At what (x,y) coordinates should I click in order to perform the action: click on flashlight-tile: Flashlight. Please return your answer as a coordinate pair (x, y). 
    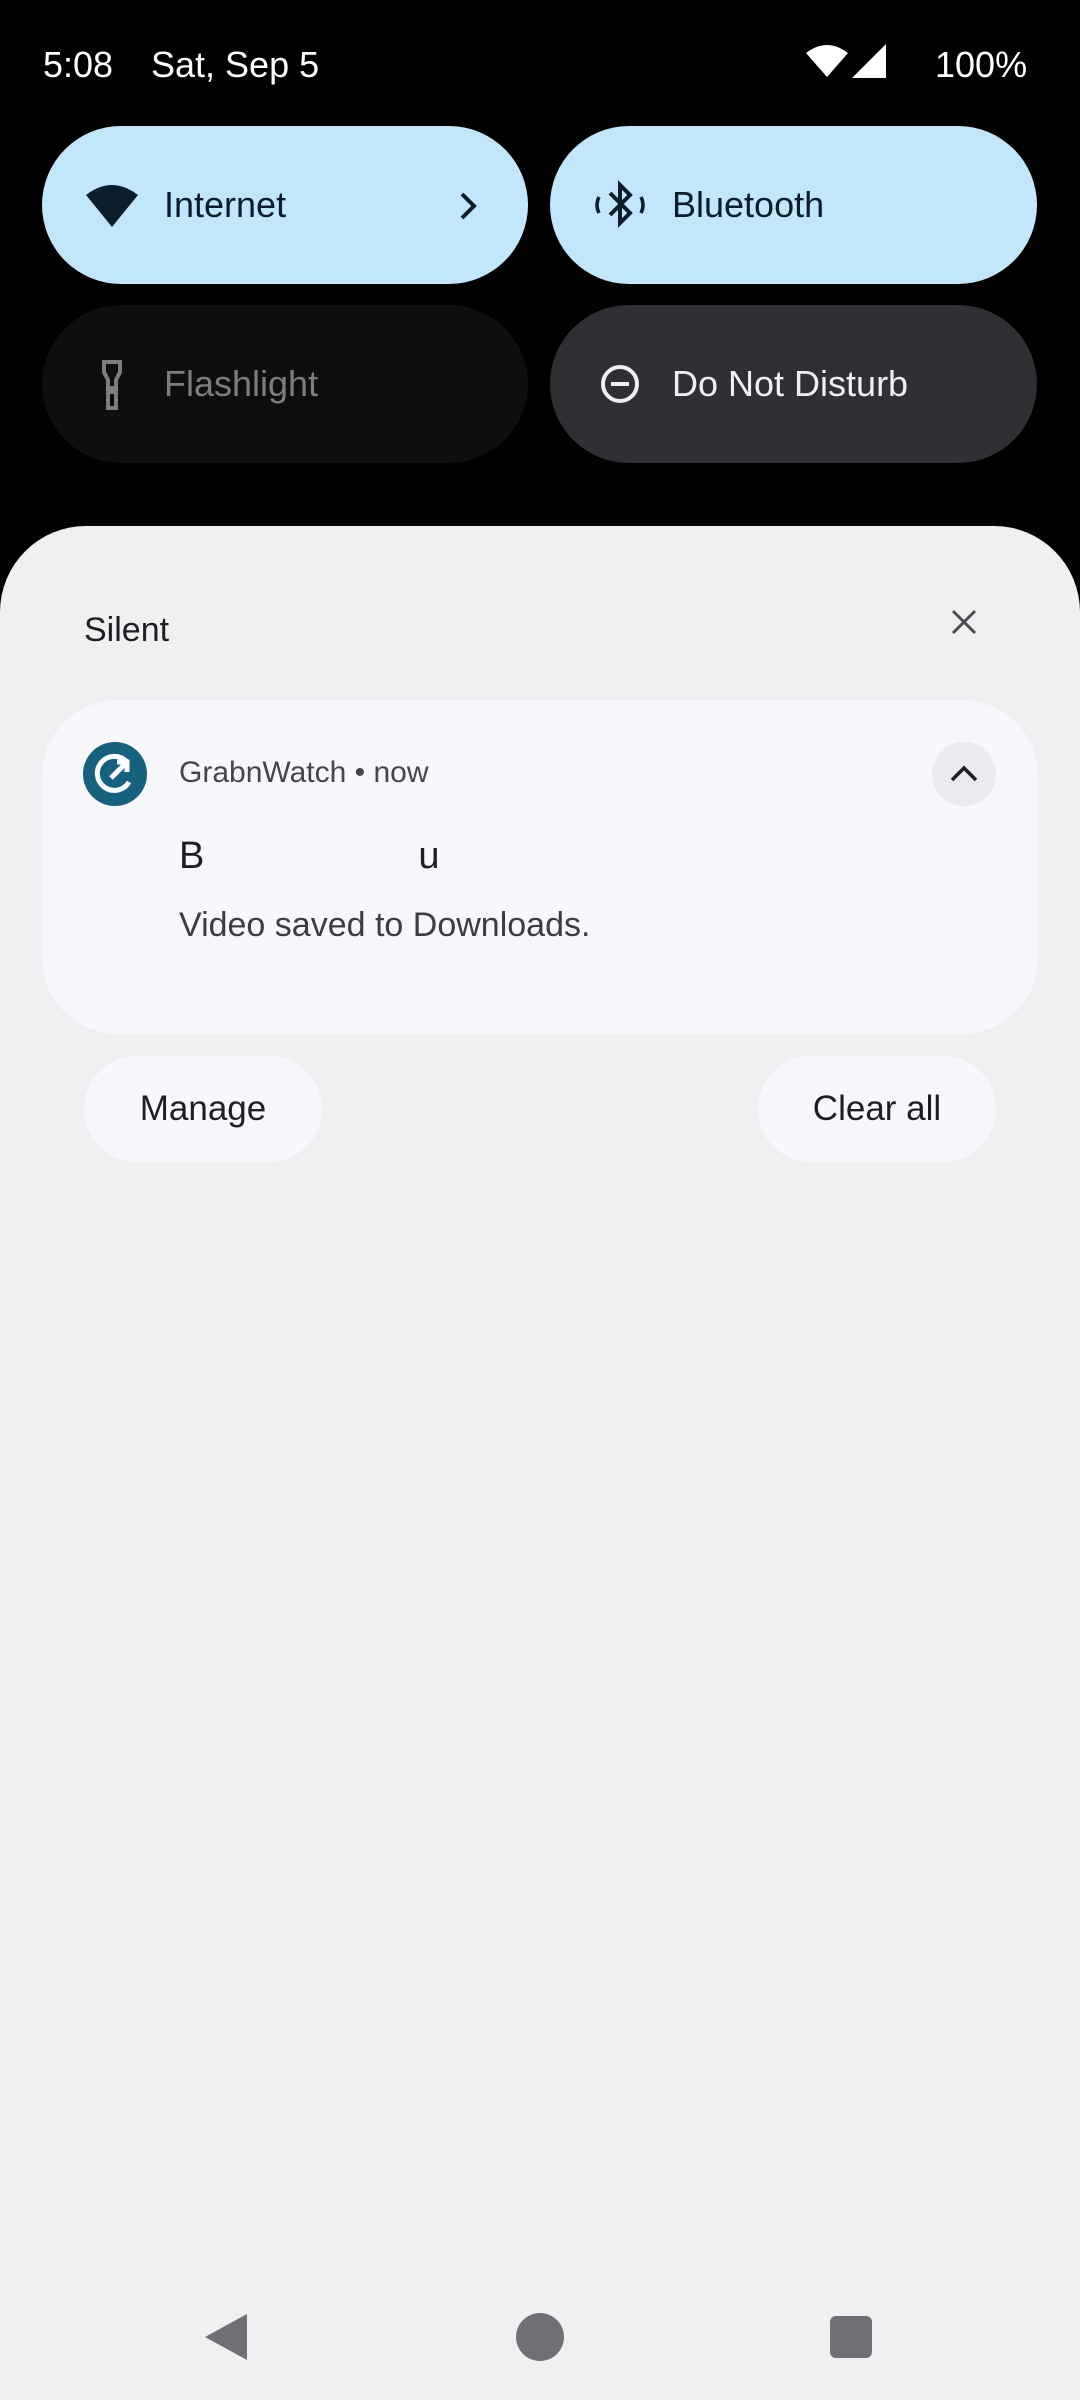
    Looking at the image, I should click on (285, 384).